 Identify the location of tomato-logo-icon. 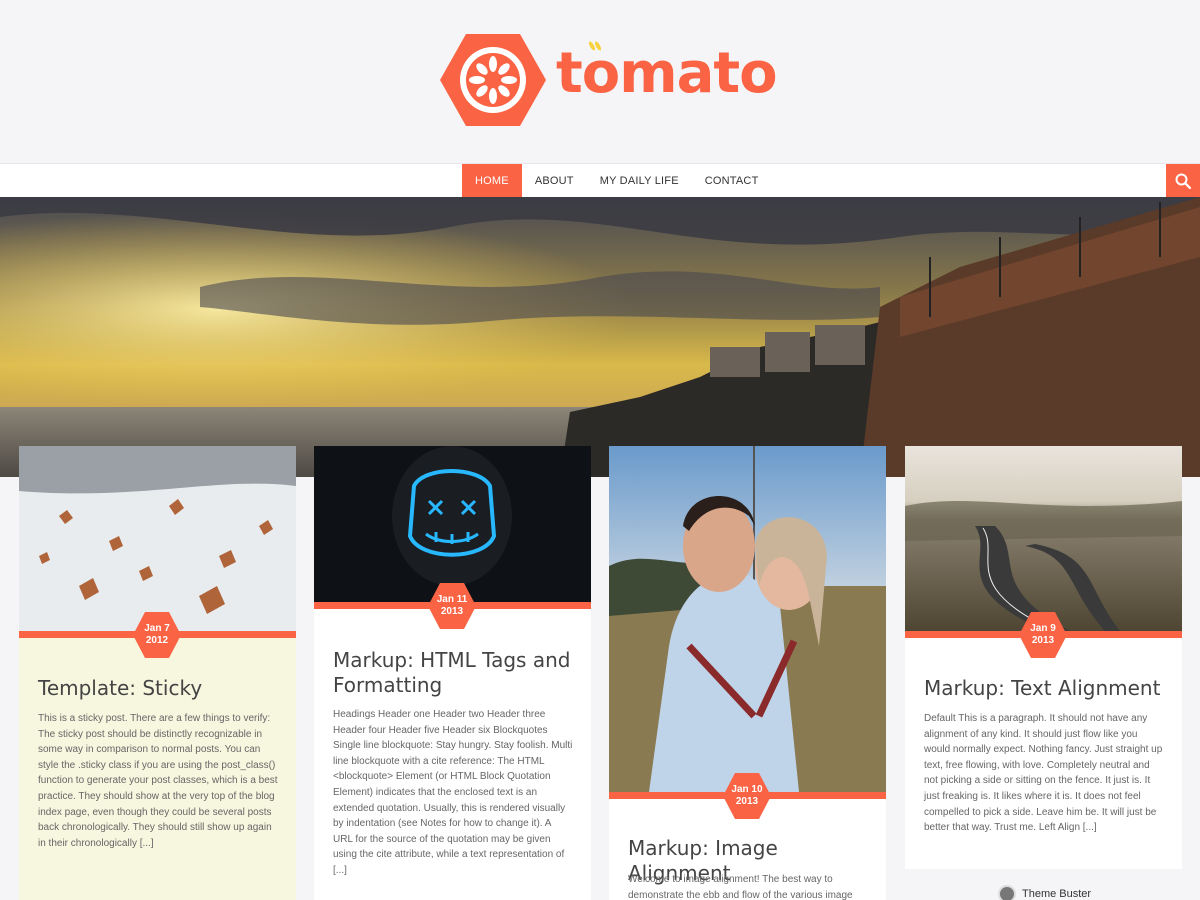
(493, 80).